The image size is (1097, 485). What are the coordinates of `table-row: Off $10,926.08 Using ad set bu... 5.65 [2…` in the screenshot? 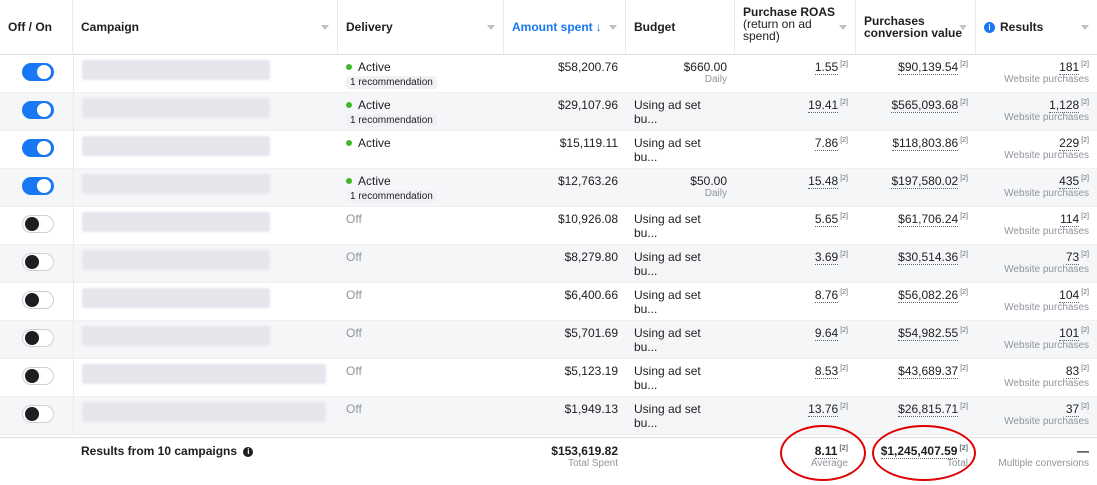 It's located at (548, 226).